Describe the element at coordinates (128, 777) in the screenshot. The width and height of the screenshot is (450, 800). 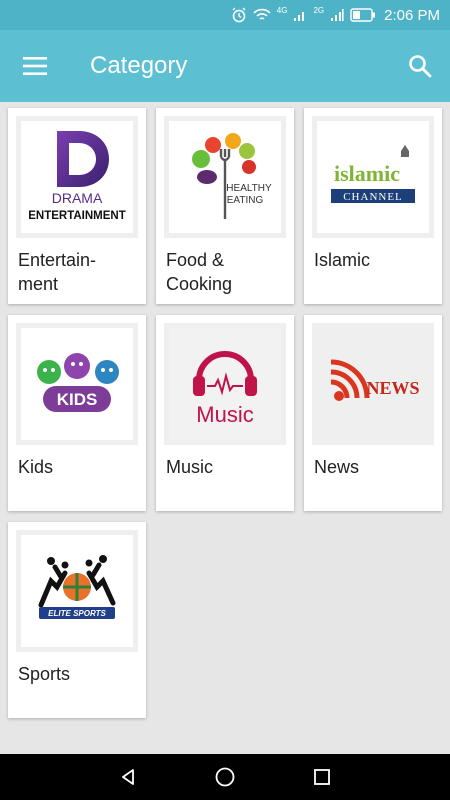
I see `back-icon` at that location.